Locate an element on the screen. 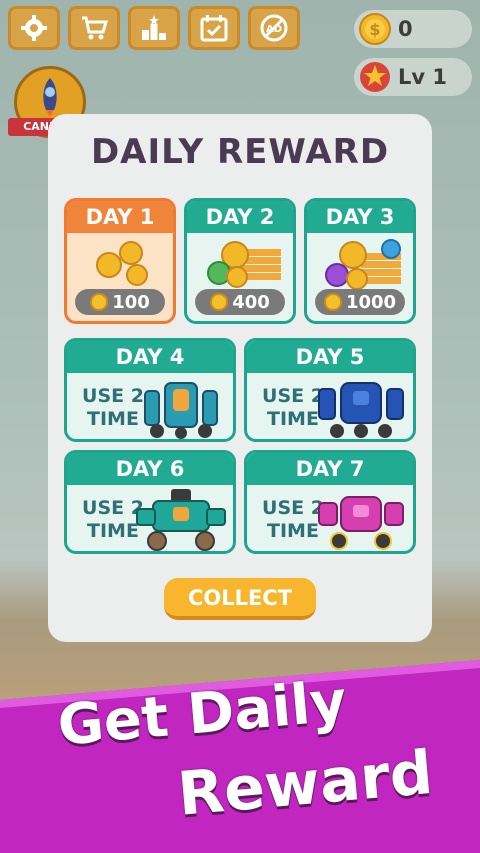 This screenshot has width=480, height=853. cart-icon is located at coordinates (95, 28).